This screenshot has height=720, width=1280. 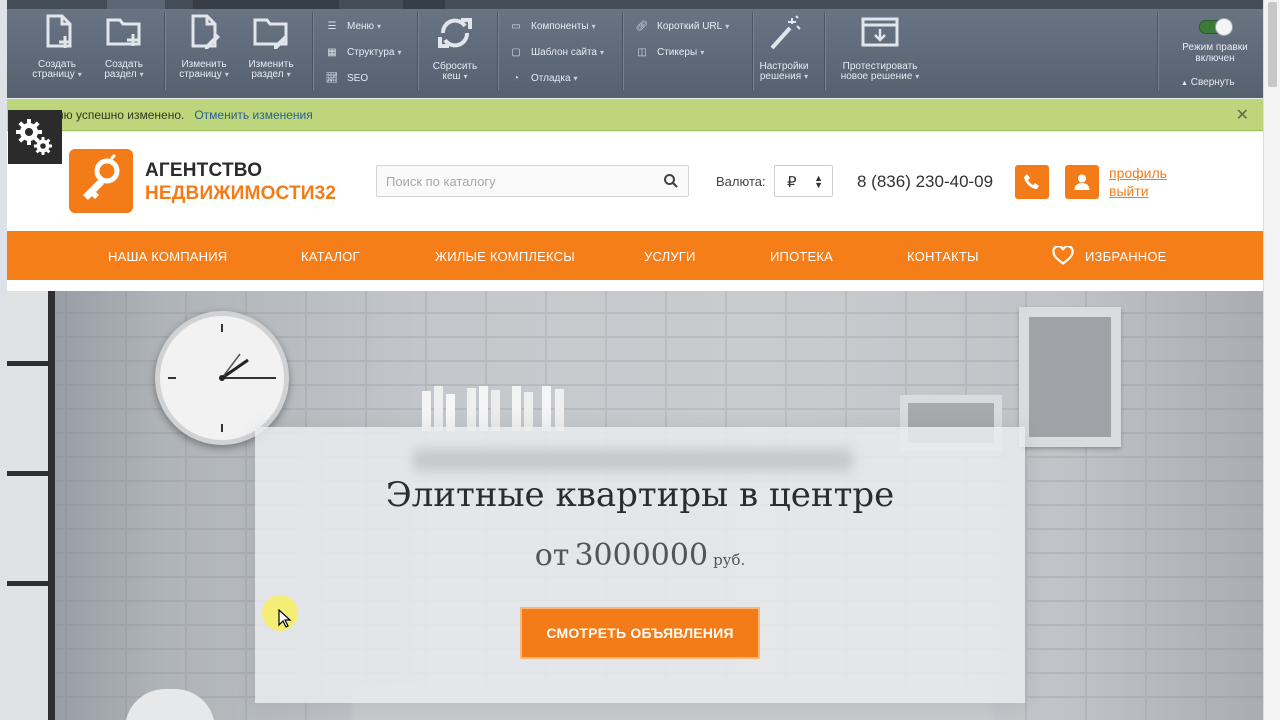 I want to click on notification-text: ню успешно изменено., so click(x=121, y=115).